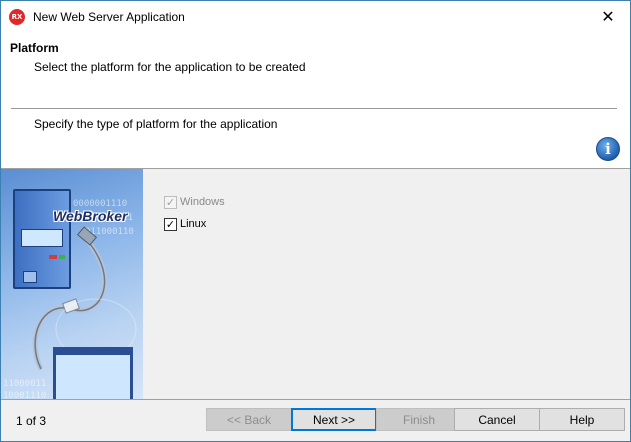 The image size is (631, 442). What do you see at coordinates (42, 239) in the screenshot?
I see `server-graphic` at bounding box center [42, 239].